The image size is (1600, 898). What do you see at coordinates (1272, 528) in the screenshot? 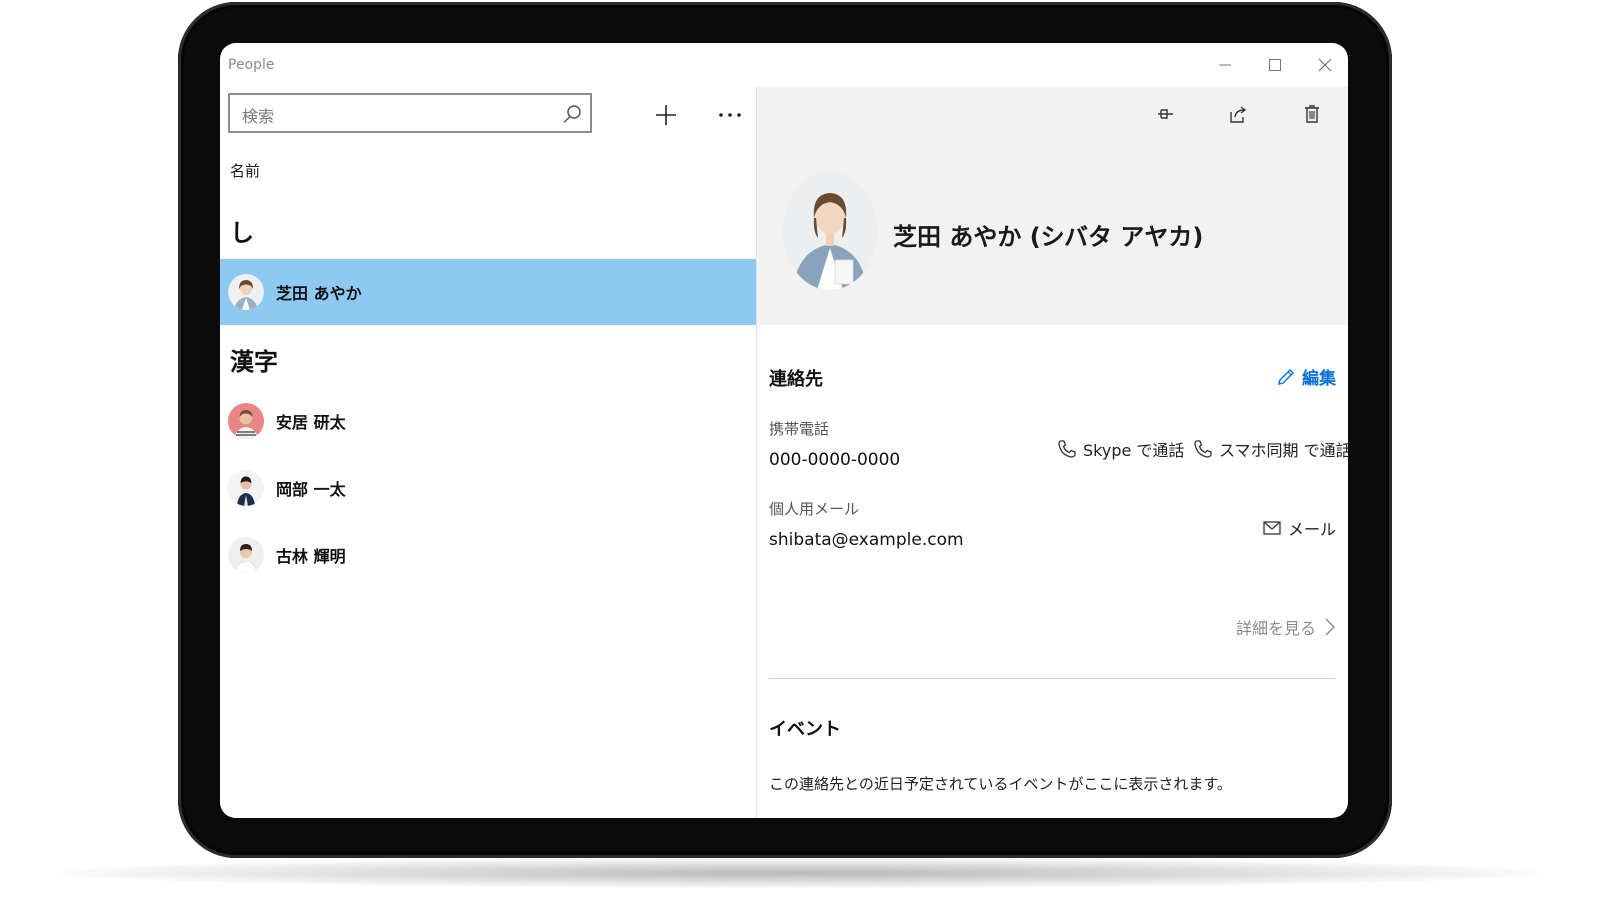
I see `mail-icon` at bounding box center [1272, 528].